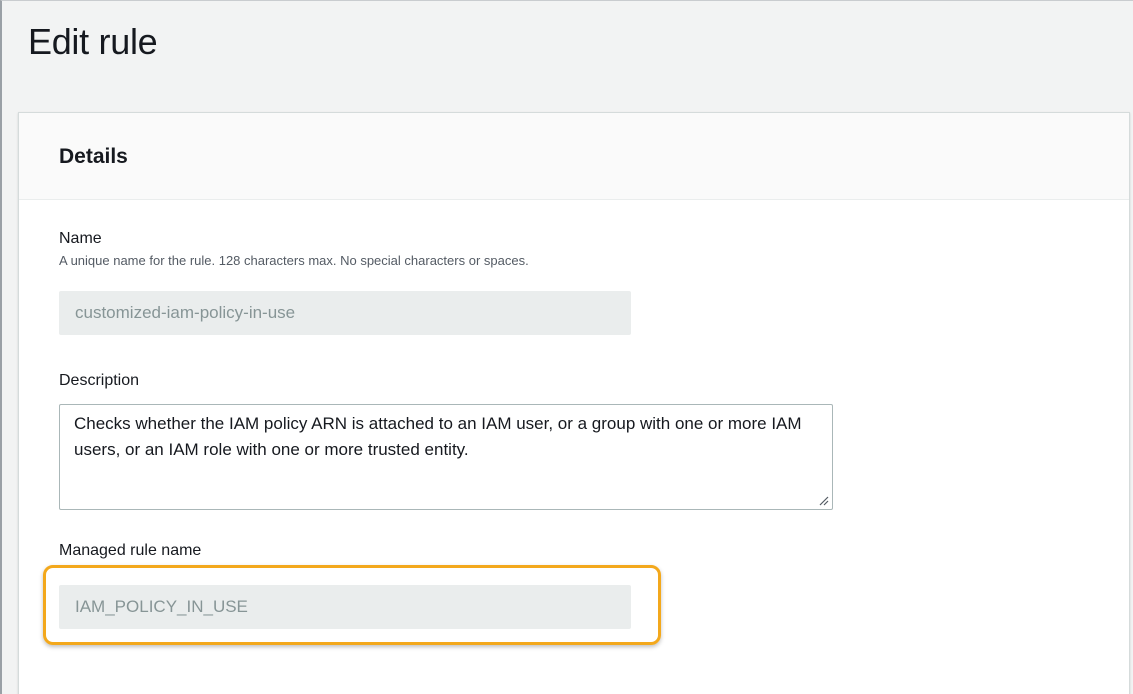  What do you see at coordinates (93, 41) in the screenshot?
I see `page-title: Edit rule` at bounding box center [93, 41].